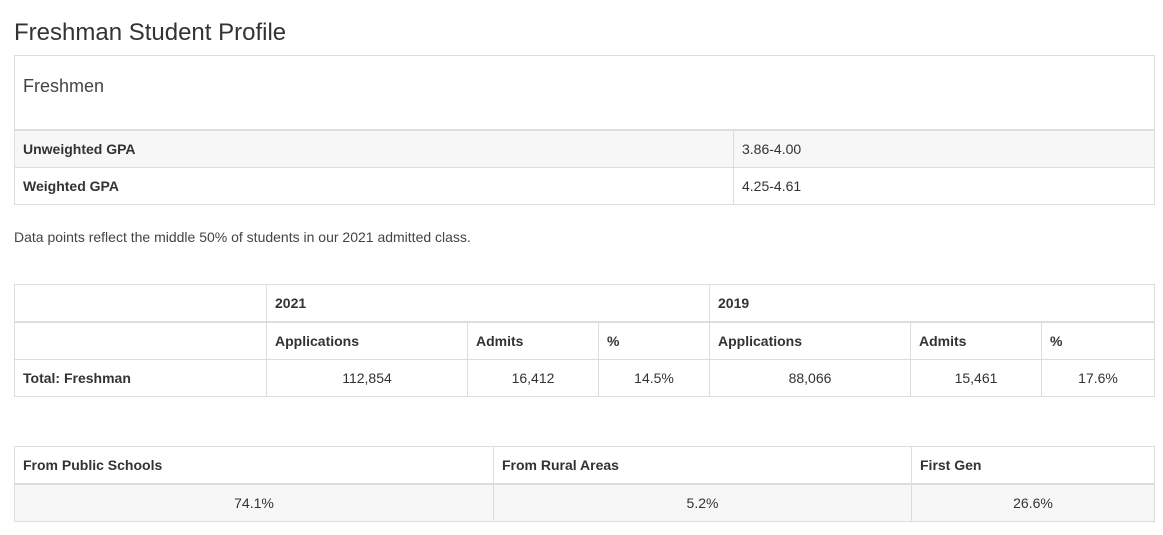 The image size is (1163, 535). Describe the element at coordinates (150, 32) in the screenshot. I see `page-title: Freshman Student Profile` at that location.